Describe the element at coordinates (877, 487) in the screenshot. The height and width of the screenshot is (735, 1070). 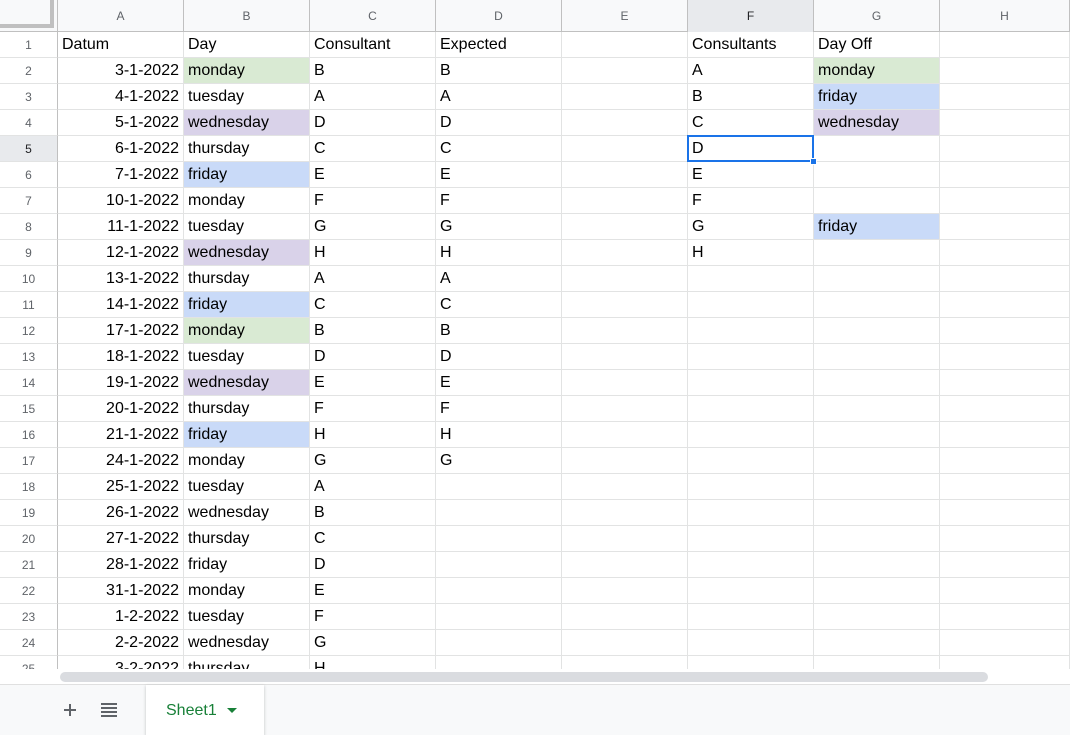
I see `cell-g18` at that location.